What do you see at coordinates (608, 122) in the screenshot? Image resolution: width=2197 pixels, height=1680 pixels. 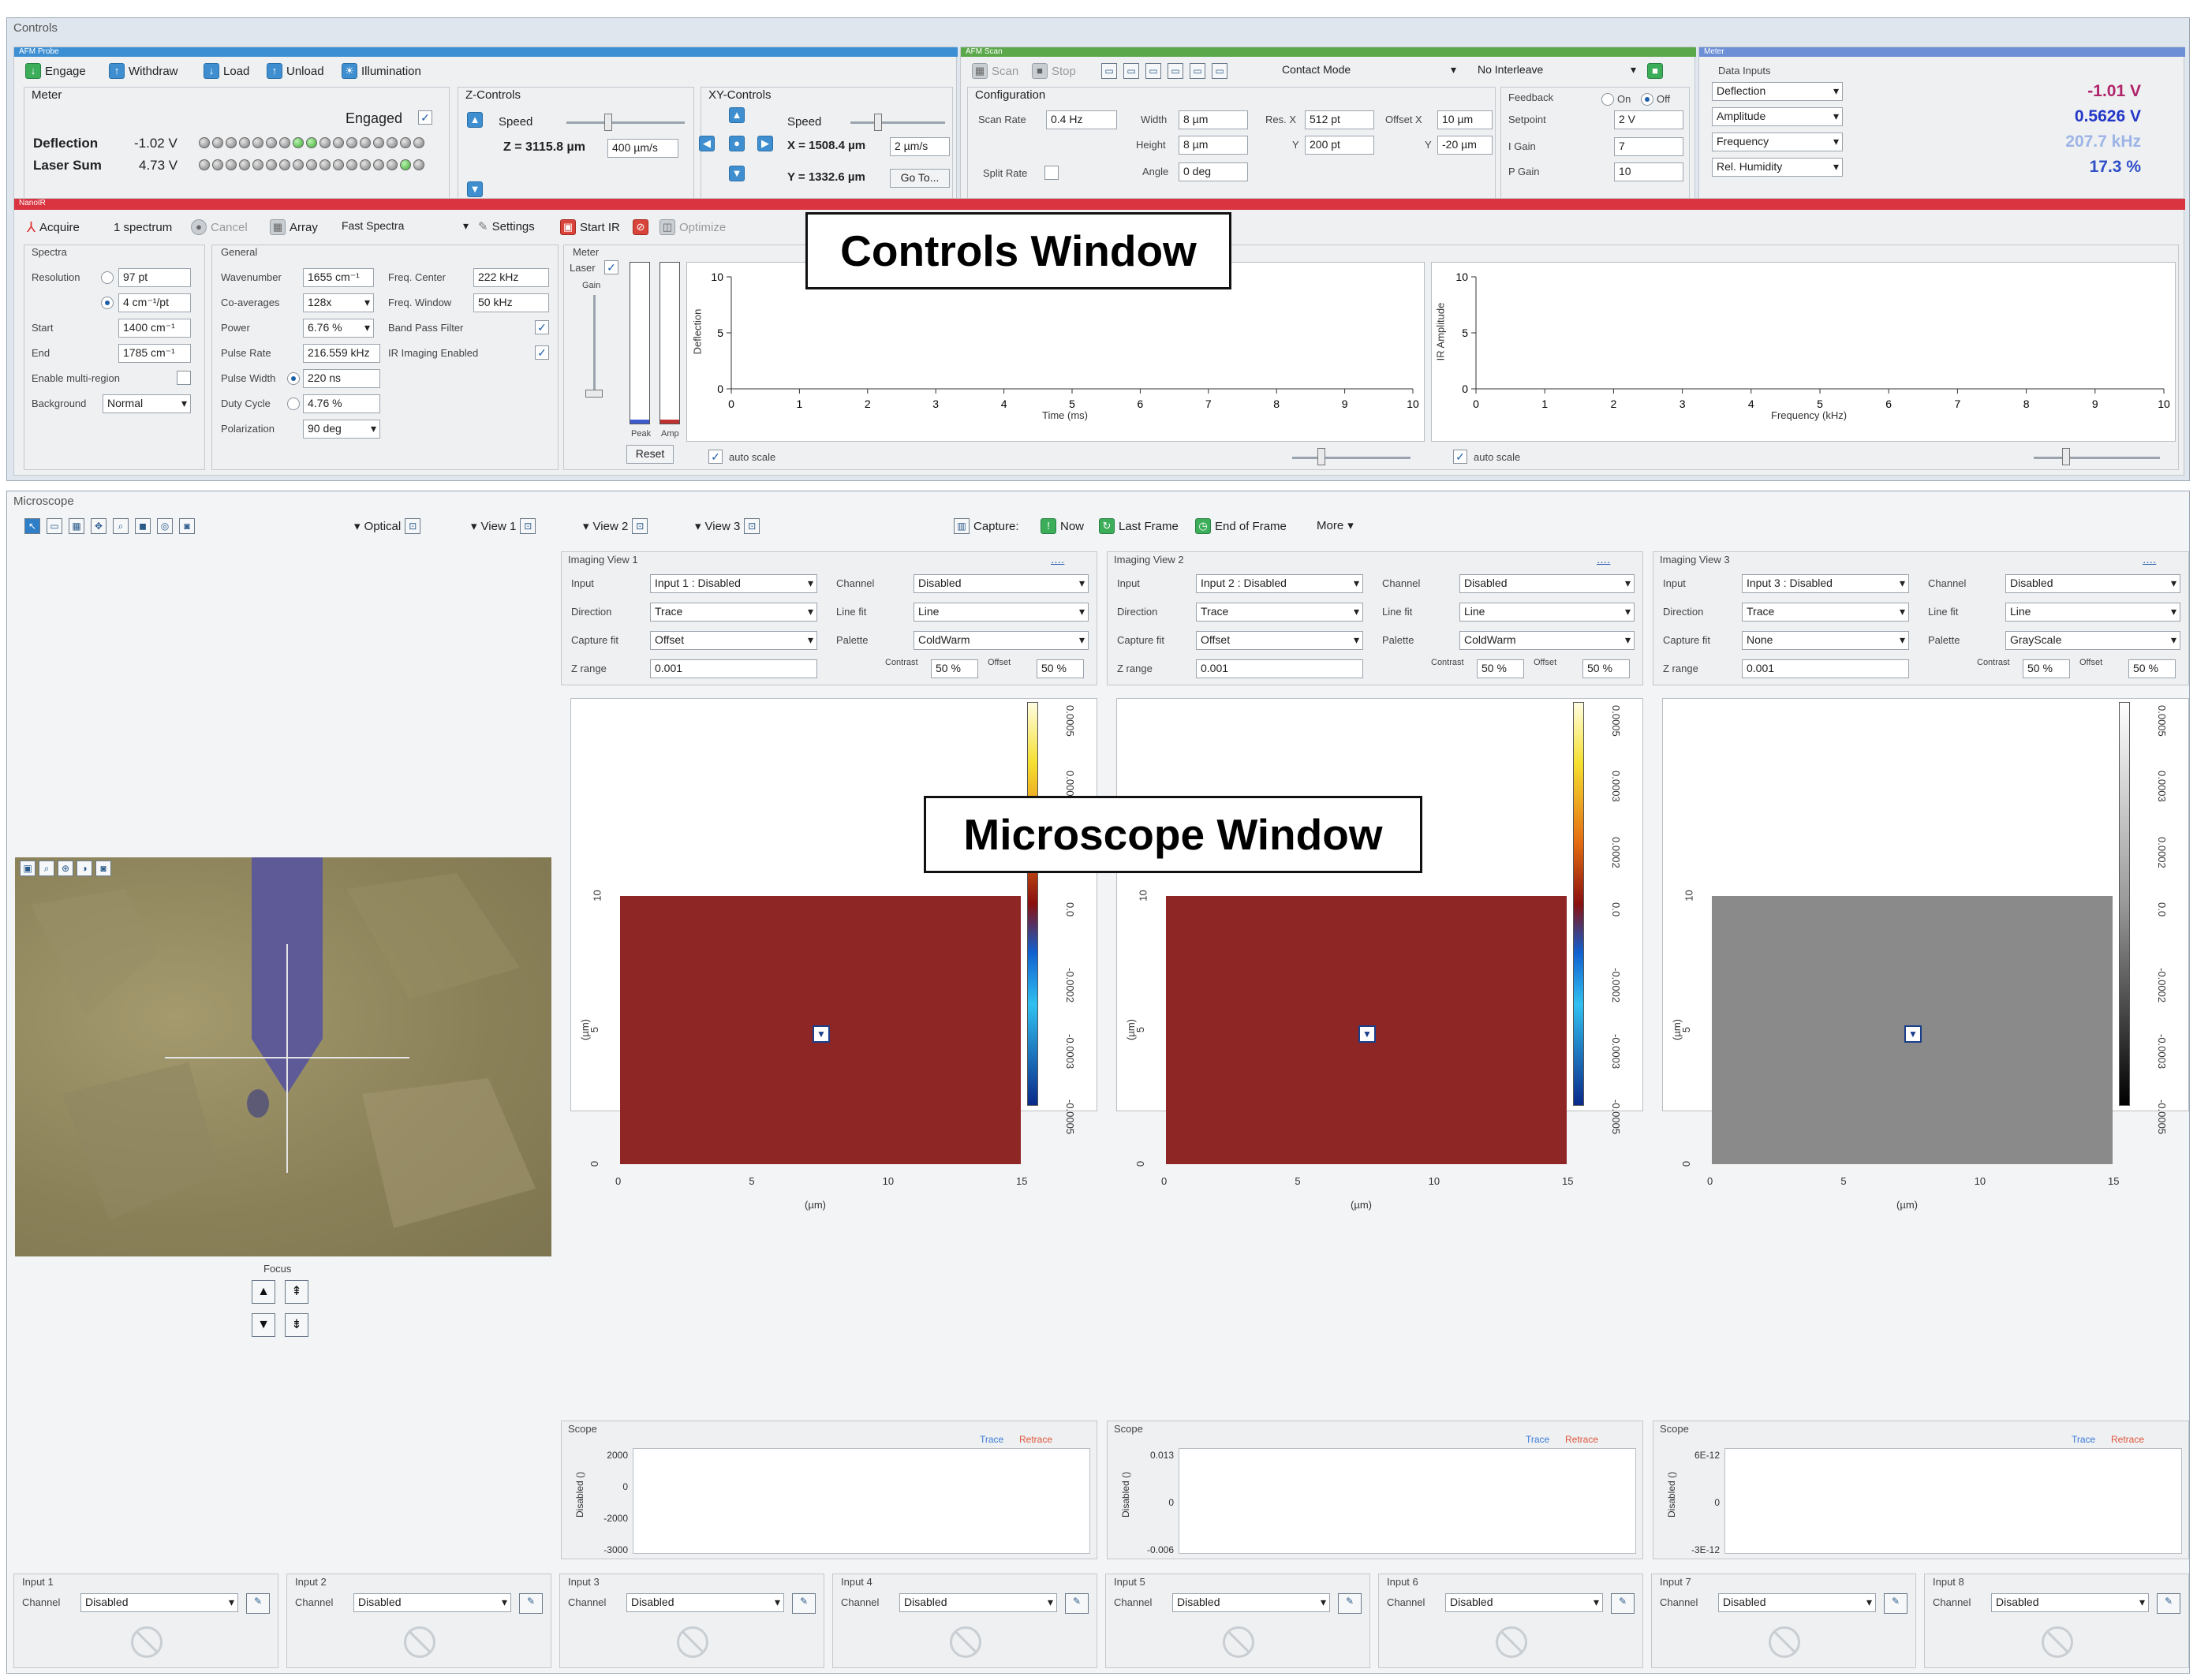 I see `z-speed-slider-thumb` at bounding box center [608, 122].